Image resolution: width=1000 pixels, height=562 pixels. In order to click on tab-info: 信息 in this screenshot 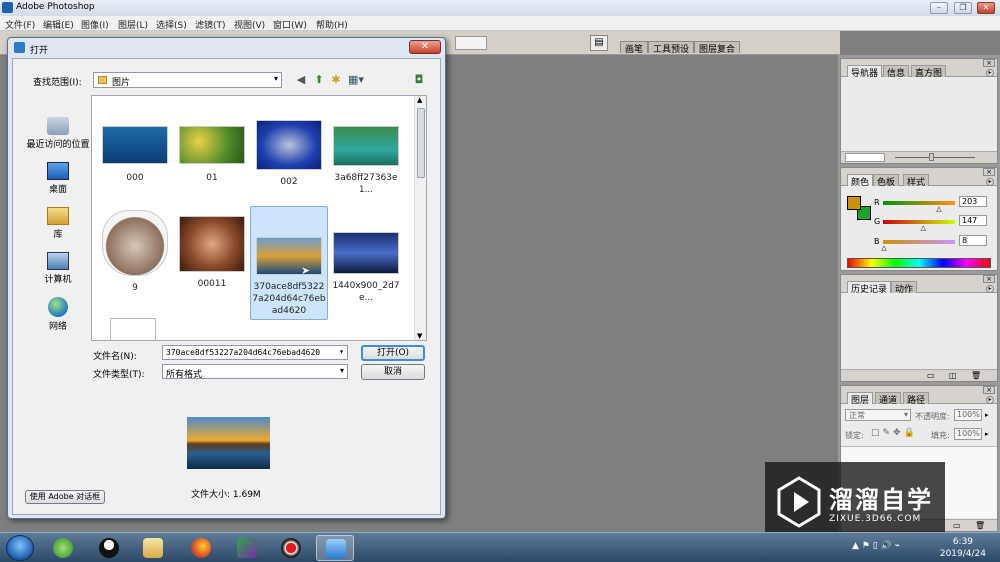, I will do `click(896, 72)`.